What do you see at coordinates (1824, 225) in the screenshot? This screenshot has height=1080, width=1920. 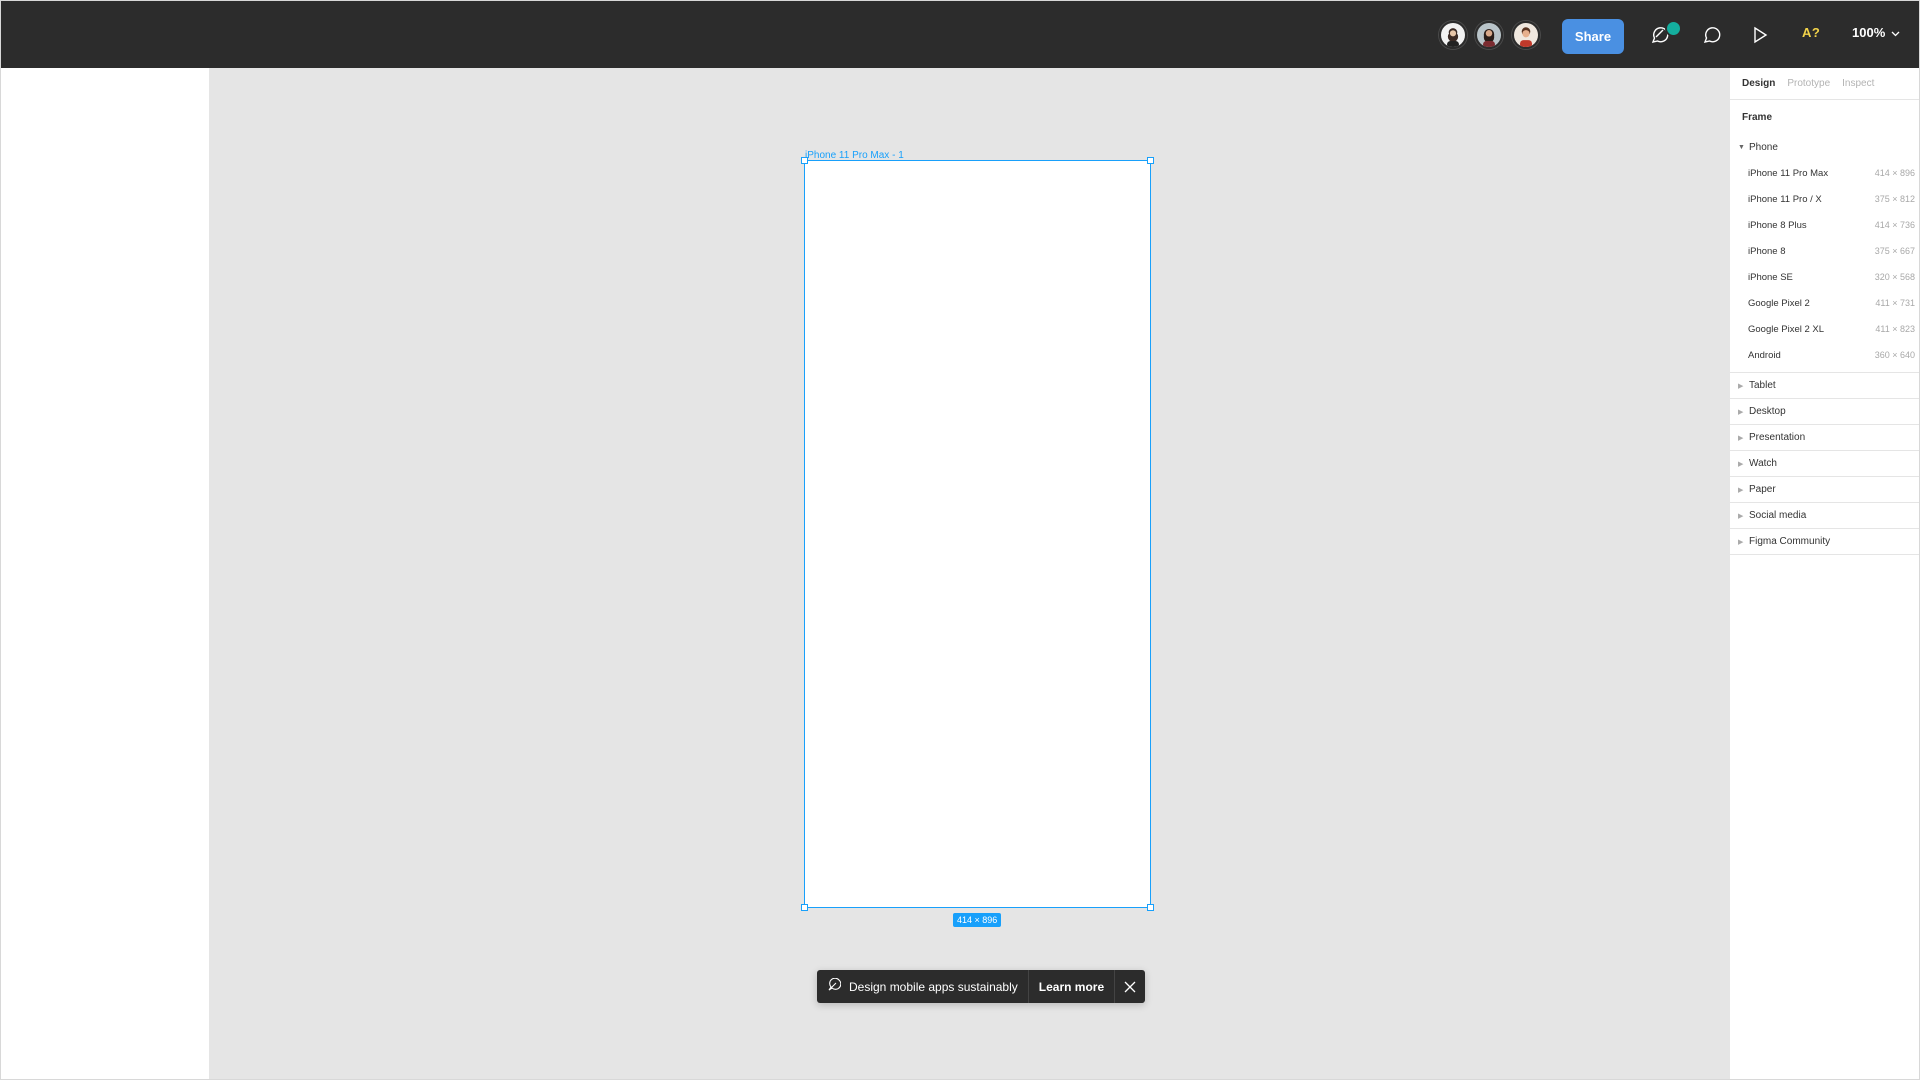 I see `preset-iphone-8-plus: iPhone 8 Plus 414 × 736` at bounding box center [1824, 225].